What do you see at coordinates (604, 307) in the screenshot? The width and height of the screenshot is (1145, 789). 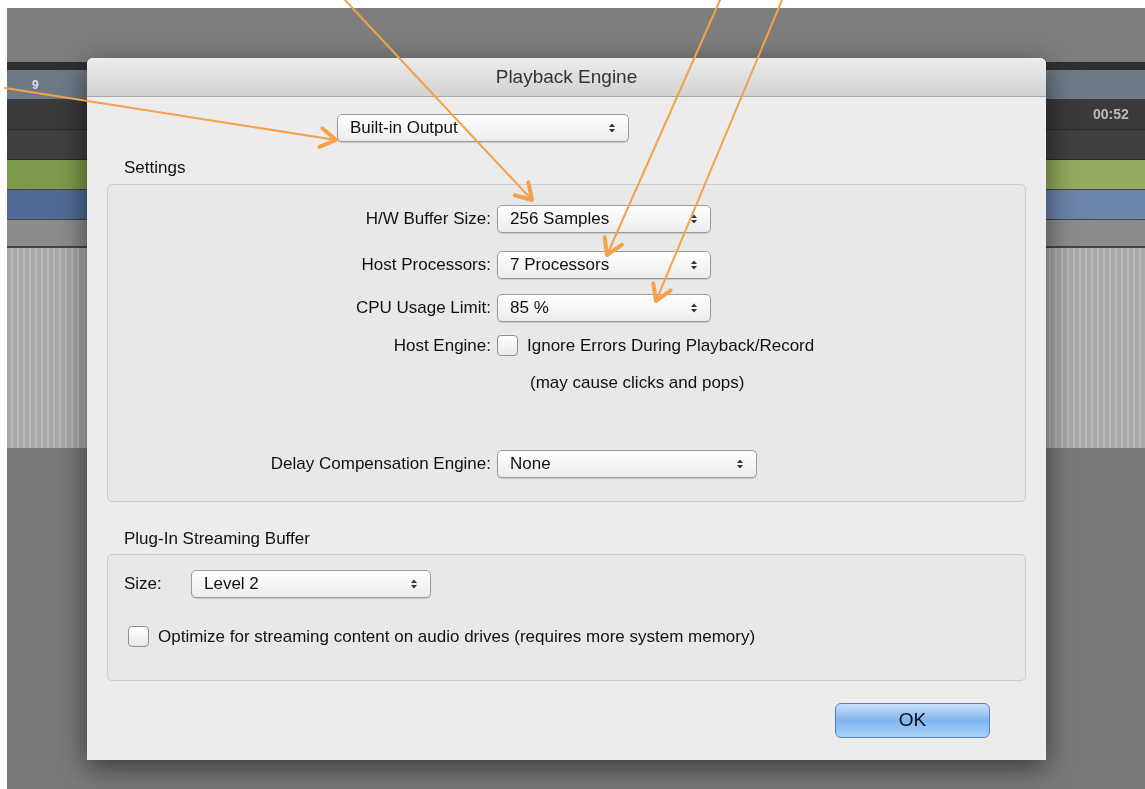 I see `option-select: 85 %` at bounding box center [604, 307].